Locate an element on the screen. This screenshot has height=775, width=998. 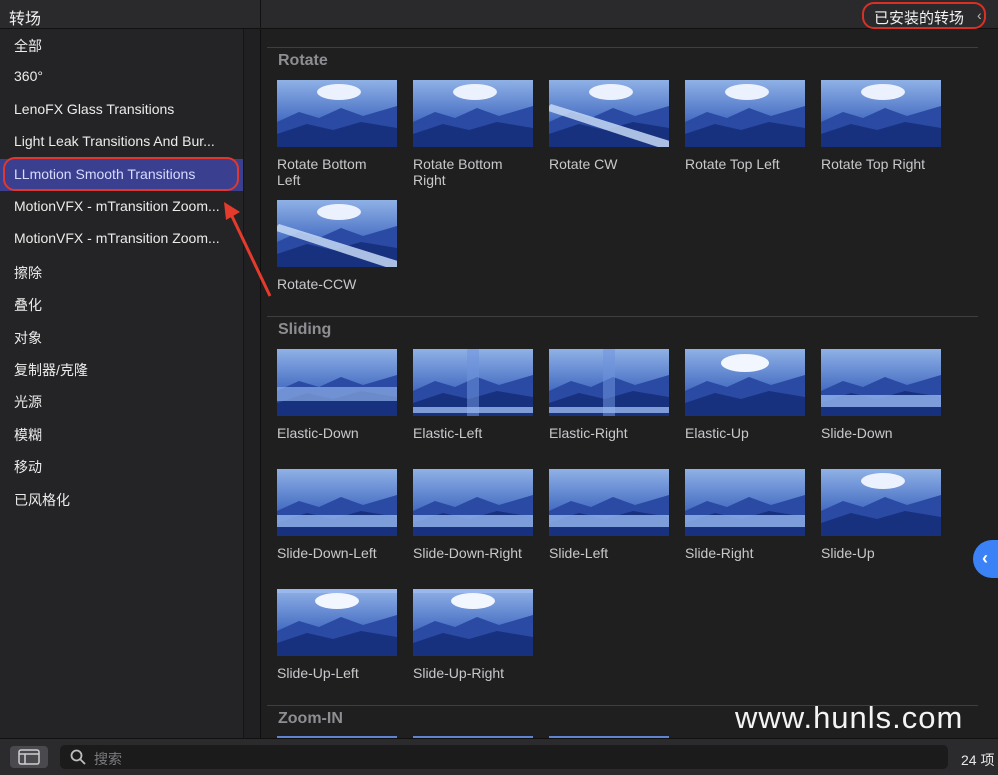
transition-tile: Slide-Up-Left is located at coordinates (337, 635).